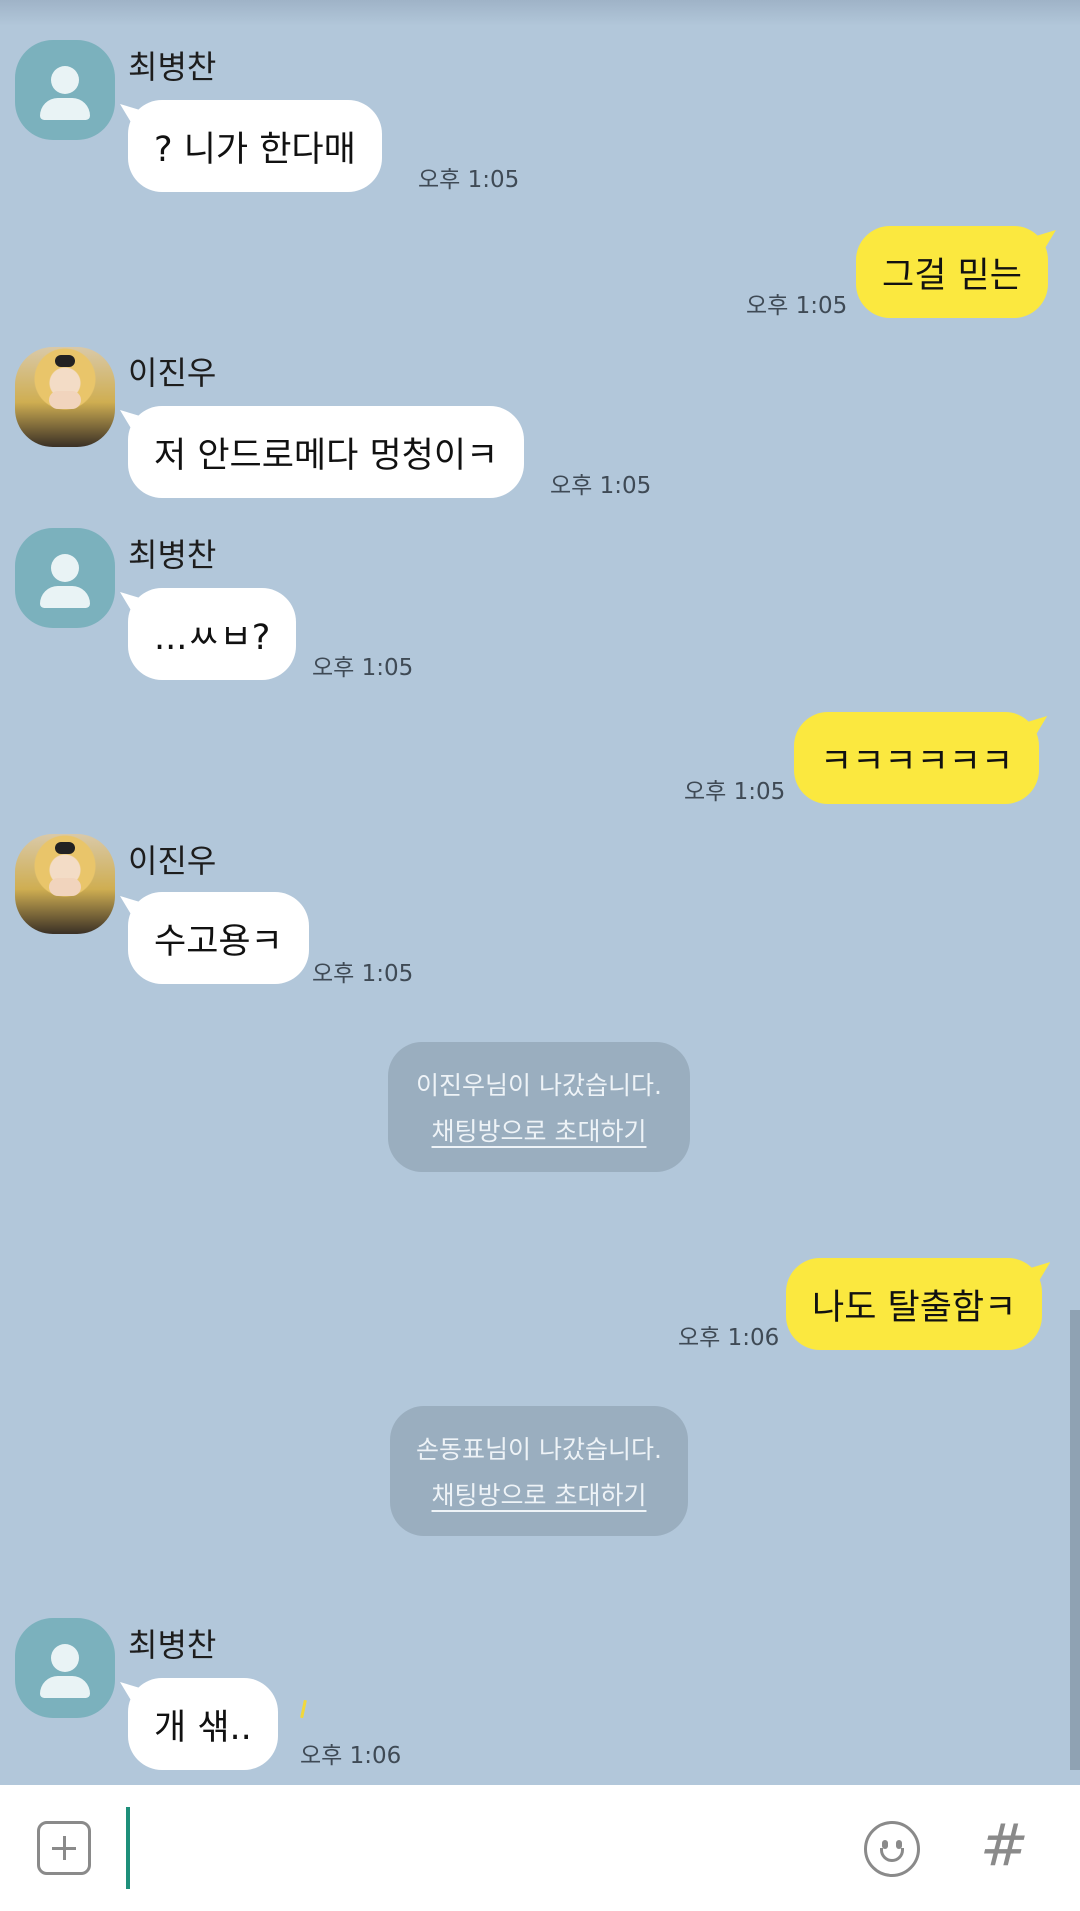  Describe the element at coordinates (917, 758) in the screenshot. I see `my-message-bubble: ㅋㅋㅋㅋㅋㅋ` at that location.